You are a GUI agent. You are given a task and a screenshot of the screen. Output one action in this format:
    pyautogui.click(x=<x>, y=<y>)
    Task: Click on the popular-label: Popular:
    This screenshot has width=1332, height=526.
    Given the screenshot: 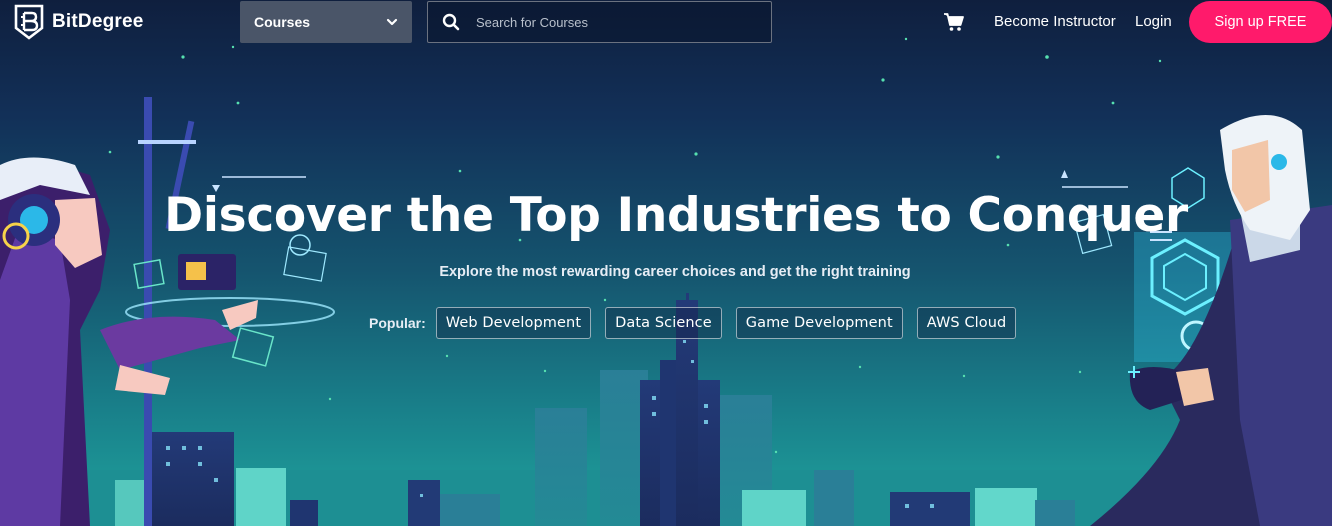 What is the action you would take?
    pyautogui.click(x=397, y=323)
    